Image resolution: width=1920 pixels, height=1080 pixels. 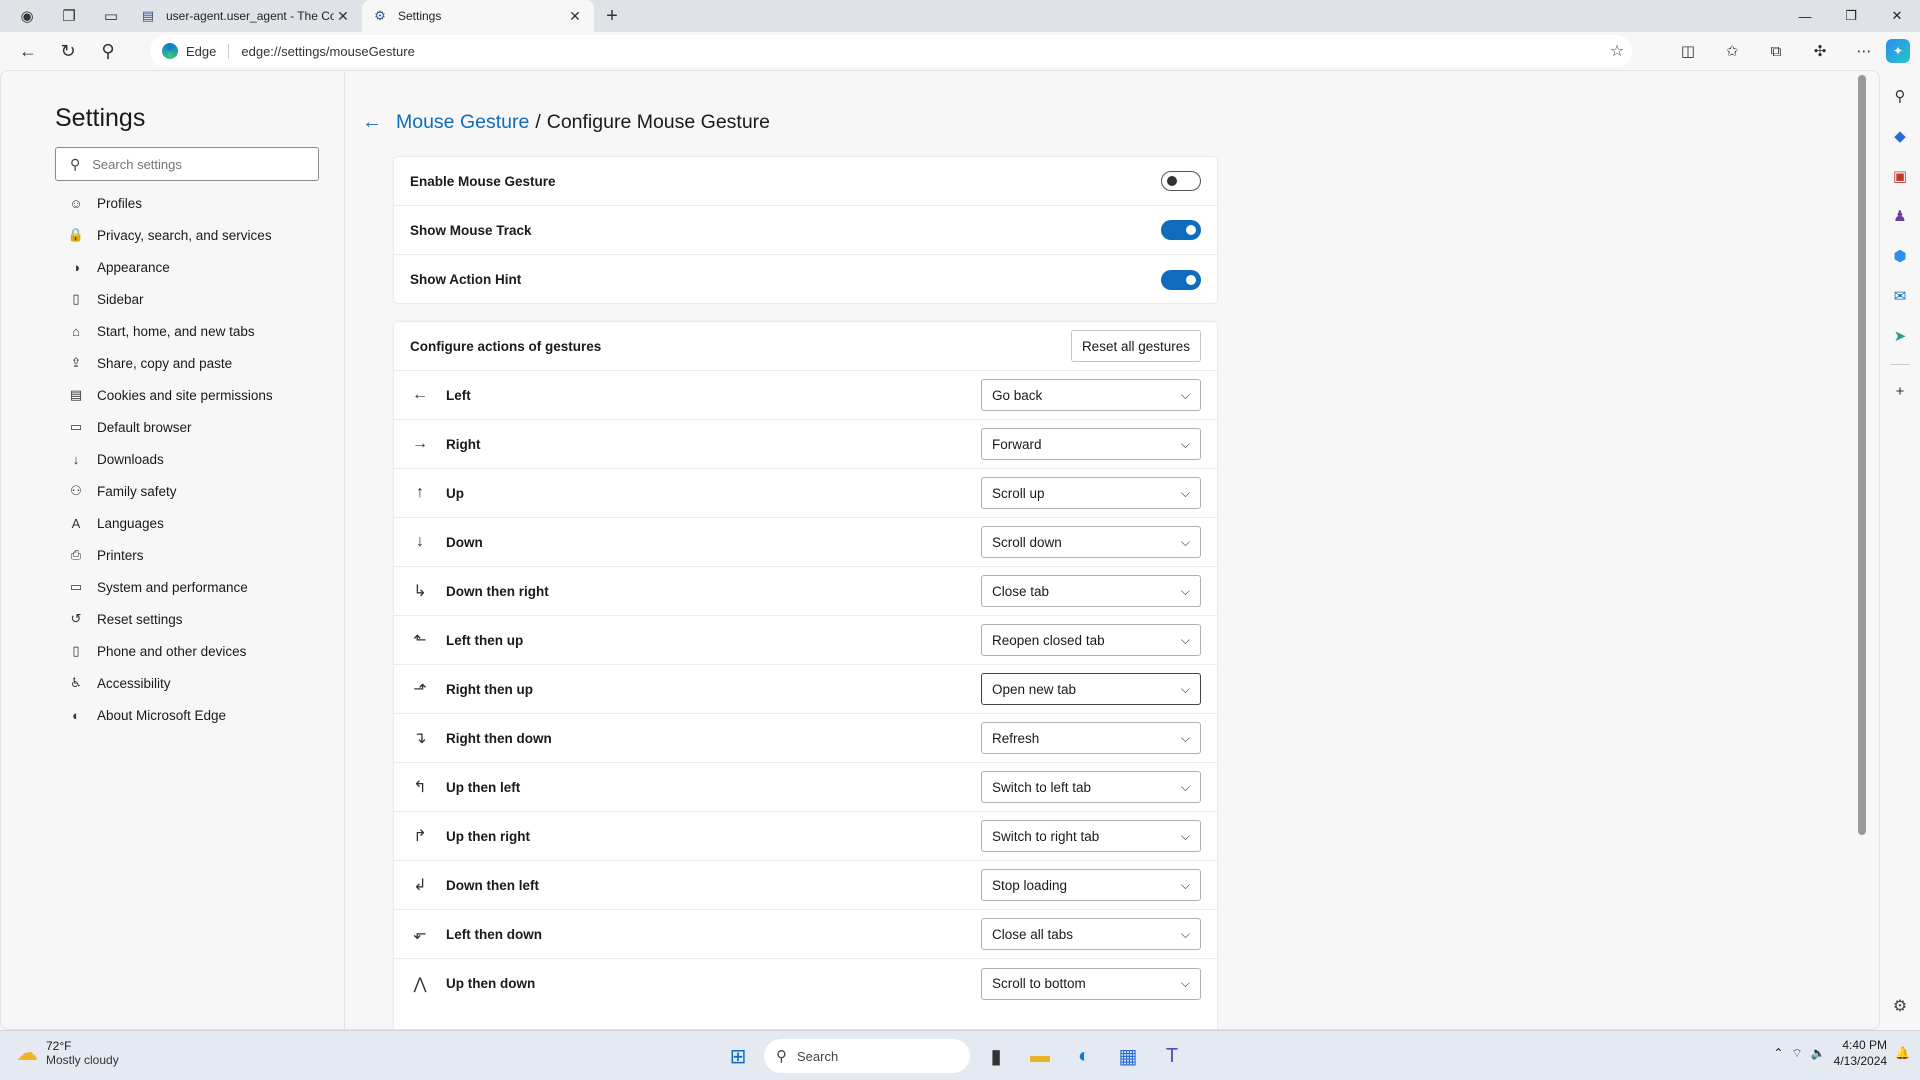 I want to click on favorite-star-icon: ☆, so click(x=1617, y=51).